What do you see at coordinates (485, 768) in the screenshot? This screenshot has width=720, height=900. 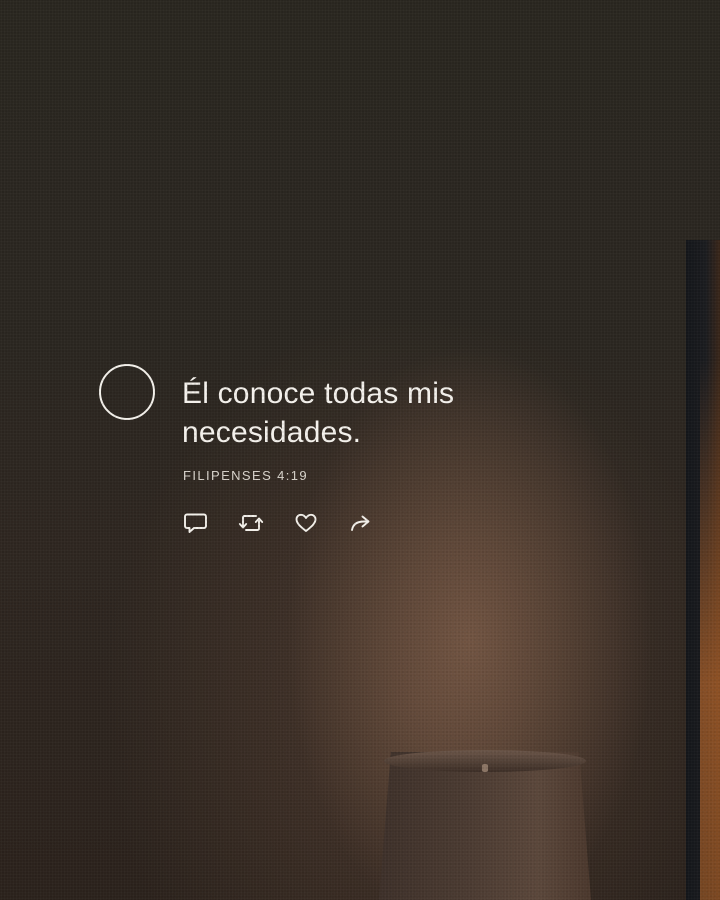 I see `lamp-finial` at bounding box center [485, 768].